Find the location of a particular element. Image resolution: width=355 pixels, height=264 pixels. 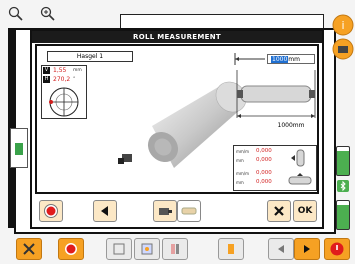

wrench-icon is located at coordinates (29, 249).